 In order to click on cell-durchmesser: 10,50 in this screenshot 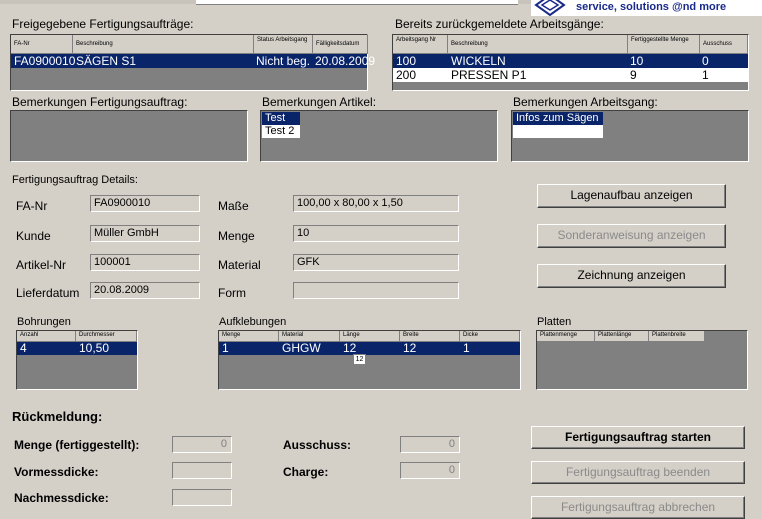, I will do `click(94, 348)`.